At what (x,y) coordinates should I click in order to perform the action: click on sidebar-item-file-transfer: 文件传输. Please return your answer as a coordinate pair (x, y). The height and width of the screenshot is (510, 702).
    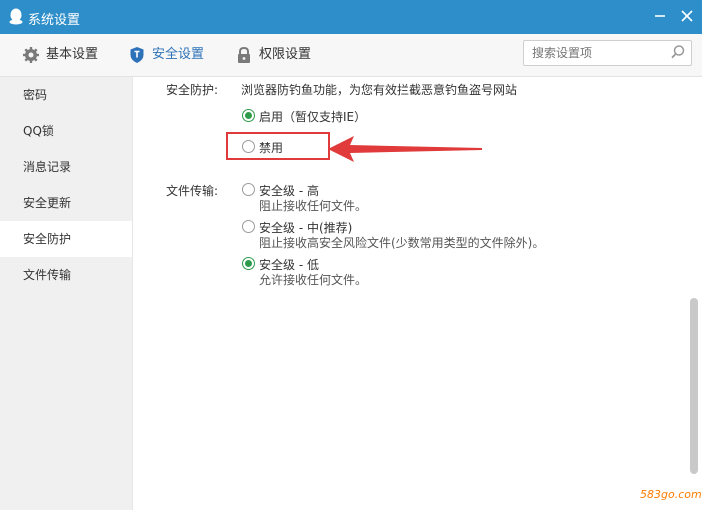
    Looking at the image, I should click on (66, 275).